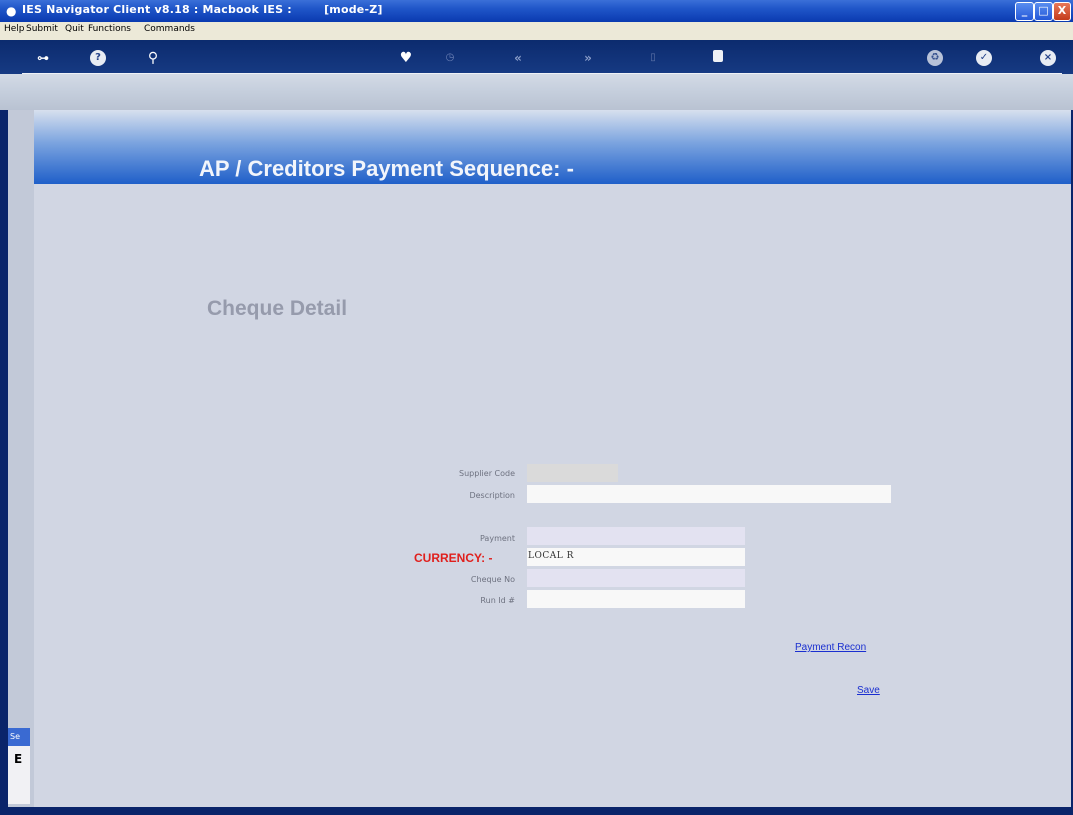 This screenshot has height=815, width=1073. Describe the element at coordinates (935, 58) in the screenshot. I see `recycle-icon: ♻` at that location.